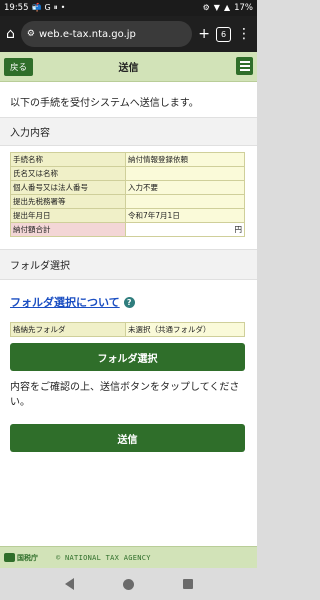 The image size is (320, 600). Describe the element at coordinates (127, 357) in the screenshot. I see `folder-select-button: フォルダ選択` at that location.